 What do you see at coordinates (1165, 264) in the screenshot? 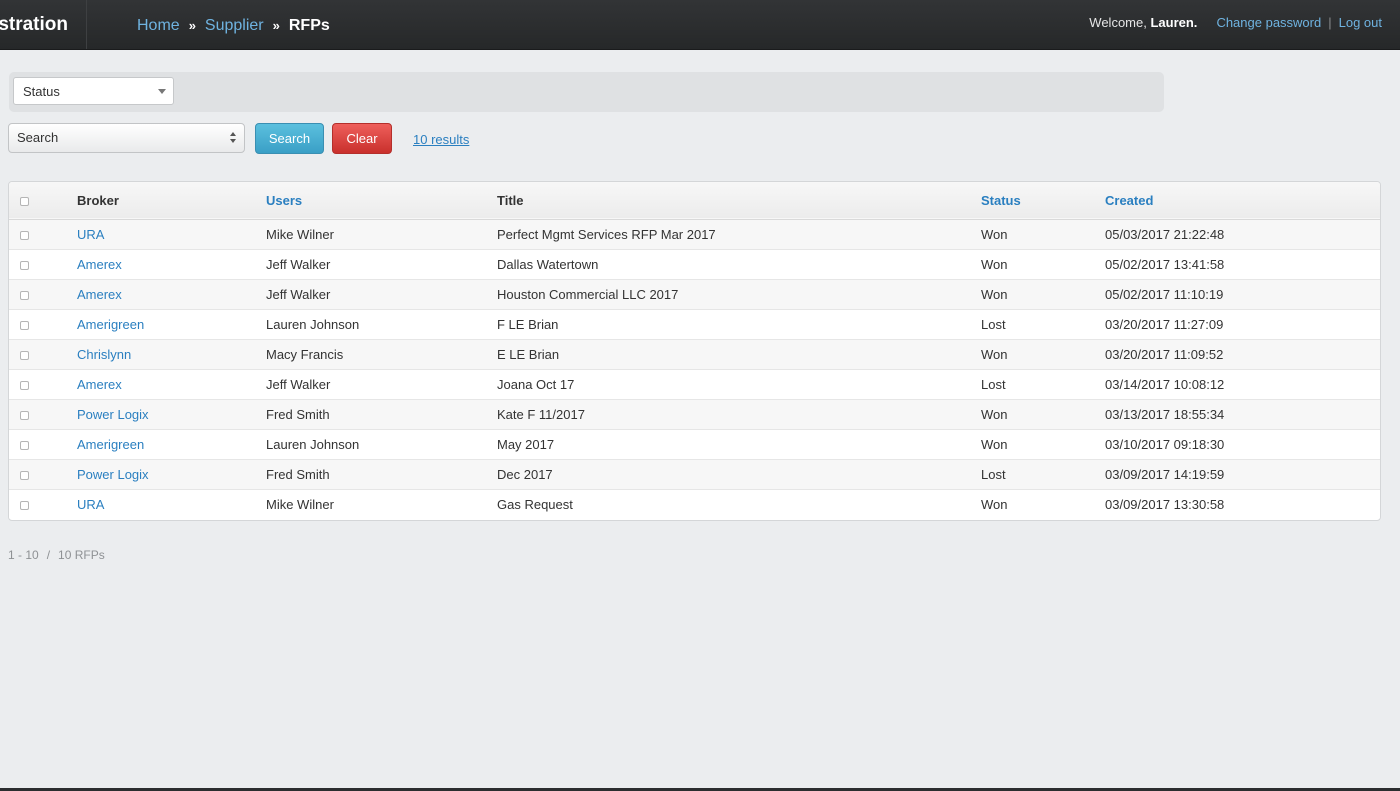
I see `created-cell: 05/02/2017 13:41:58` at bounding box center [1165, 264].